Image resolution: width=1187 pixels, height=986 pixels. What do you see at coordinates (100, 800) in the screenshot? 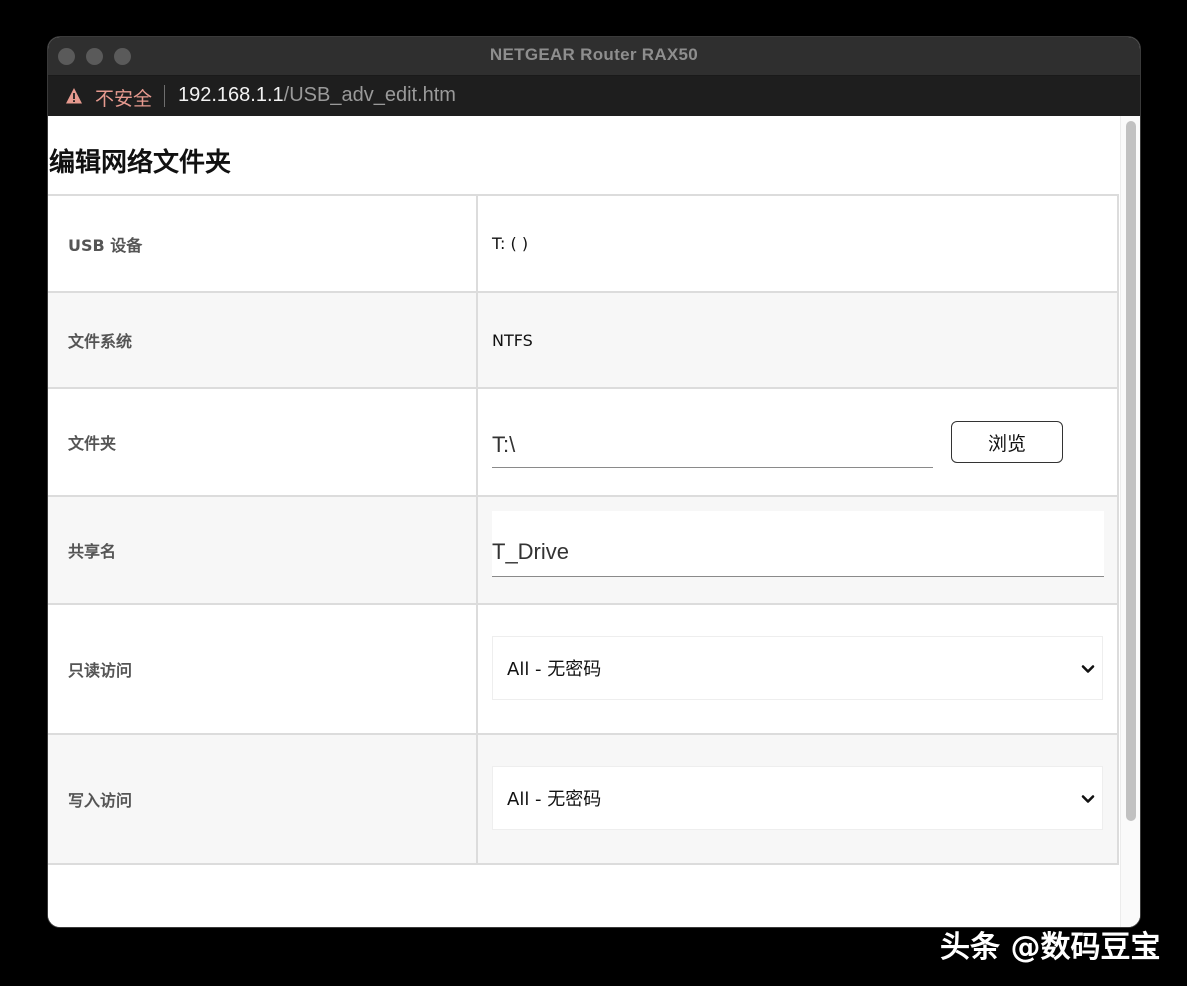
I see `write-access-label: 写入访问` at bounding box center [100, 800].